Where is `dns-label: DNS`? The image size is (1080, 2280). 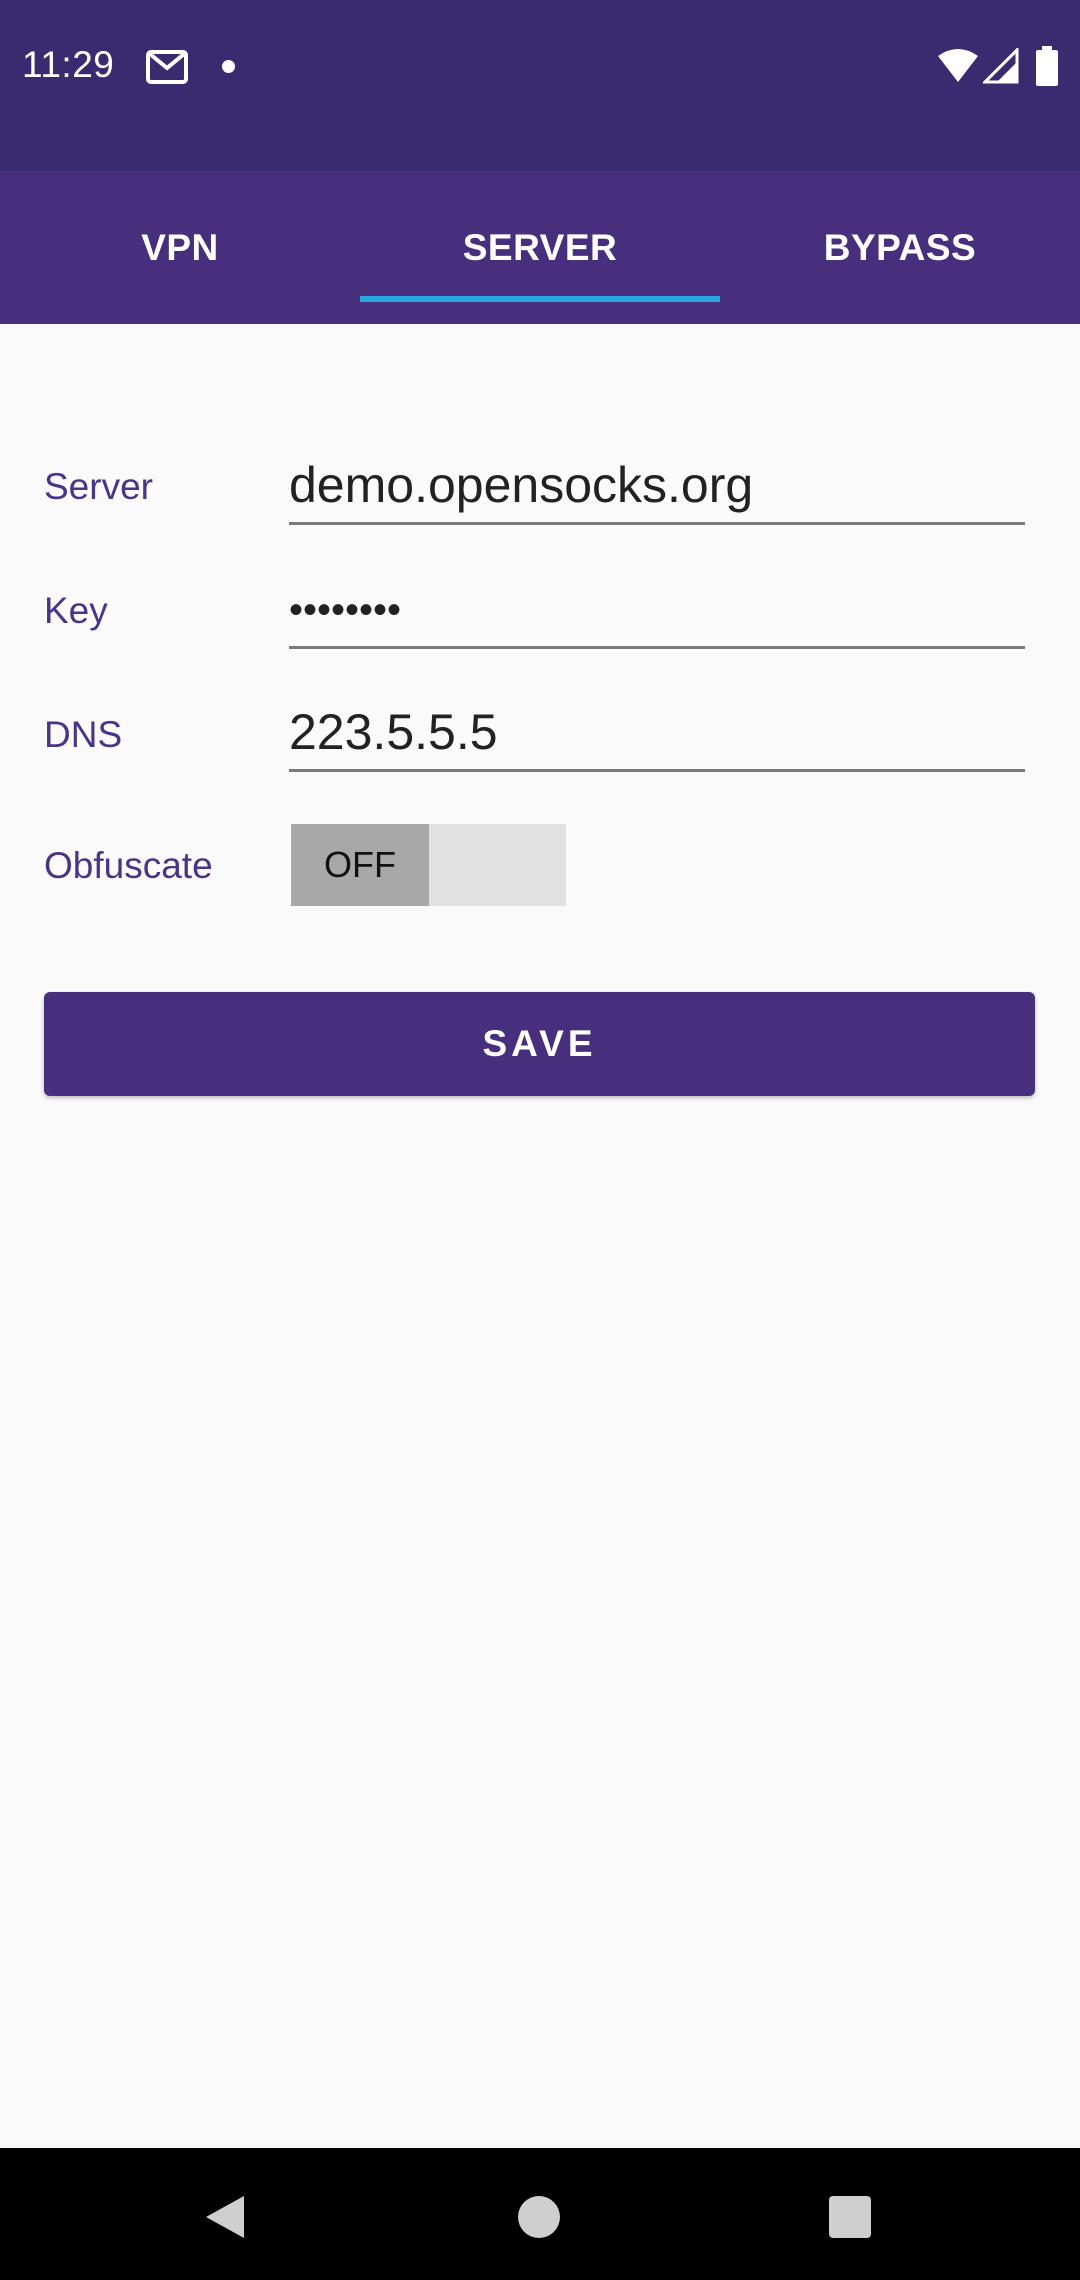
dns-label: DNS is located at coordinates (83, 734).